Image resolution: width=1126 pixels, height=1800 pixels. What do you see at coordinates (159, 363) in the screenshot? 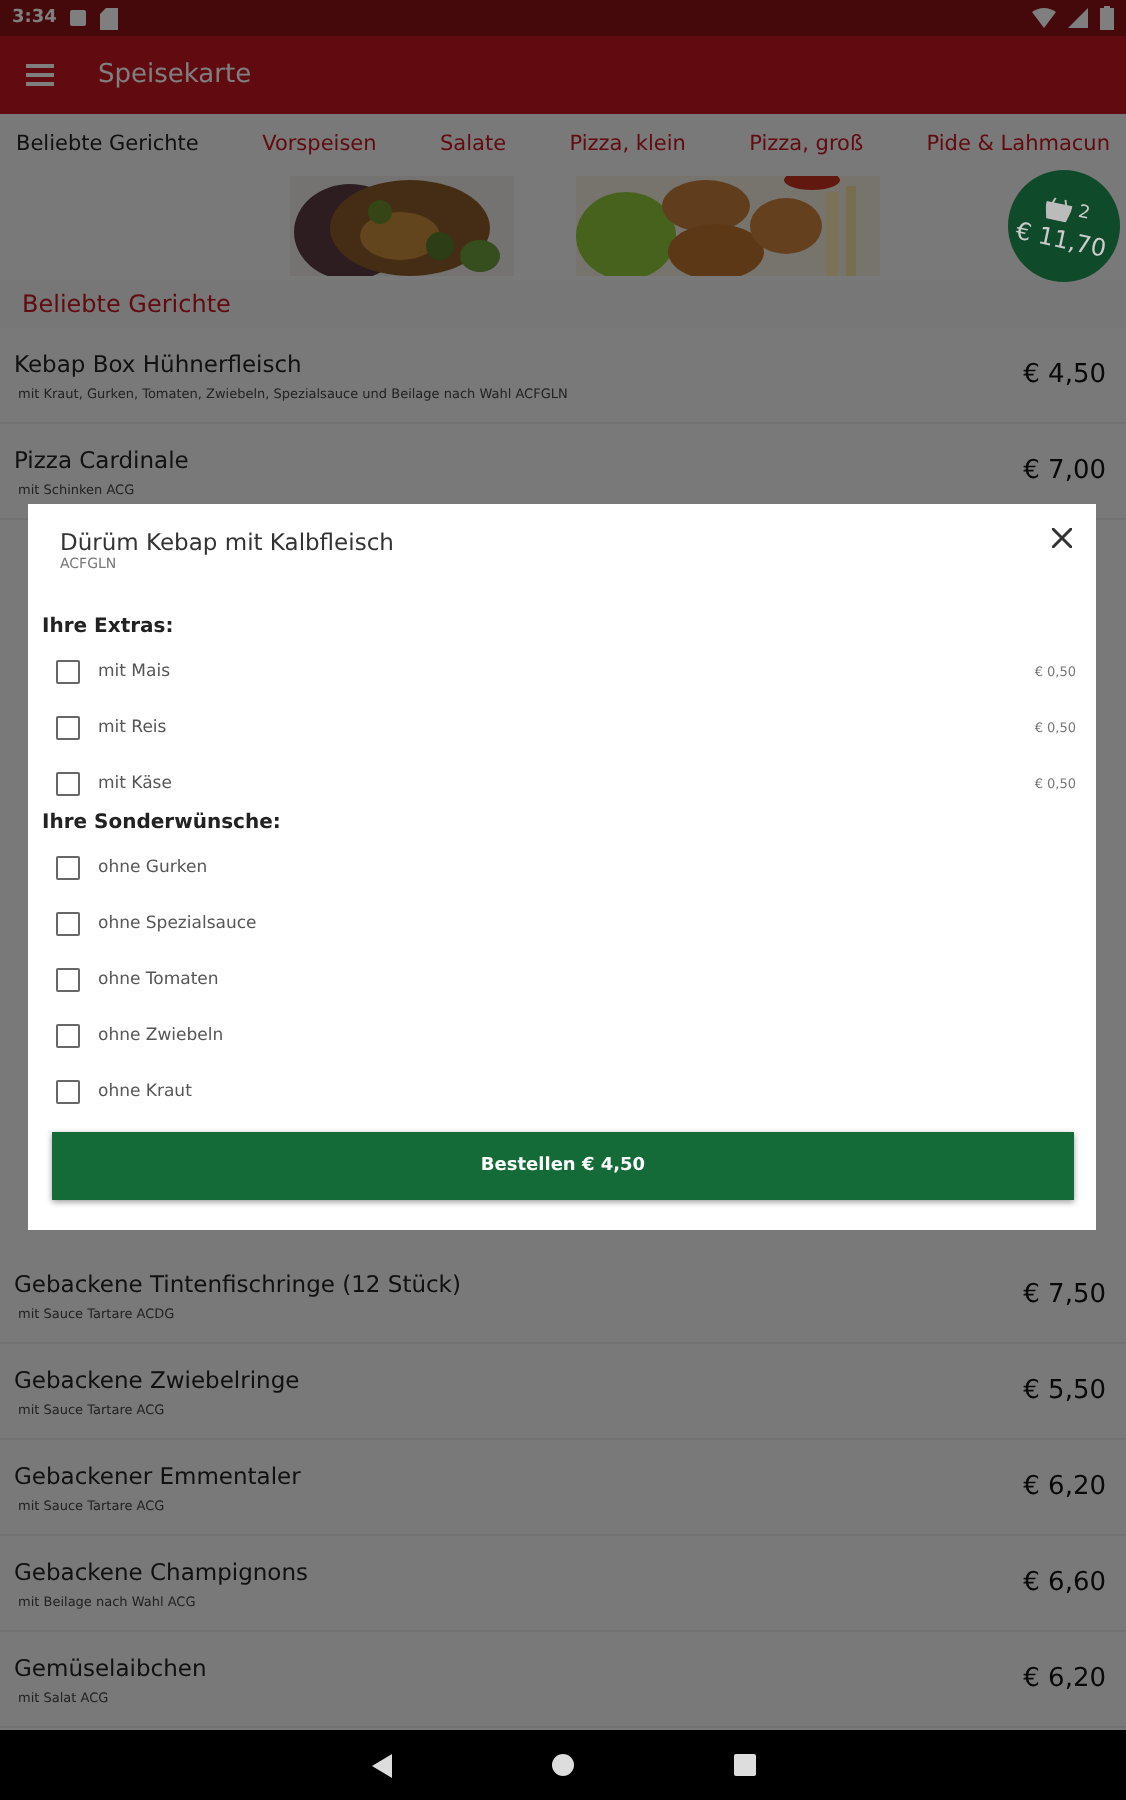
I see `item-name: Kebap Box Hühnerfleisch` at bounding box center [159, 363].